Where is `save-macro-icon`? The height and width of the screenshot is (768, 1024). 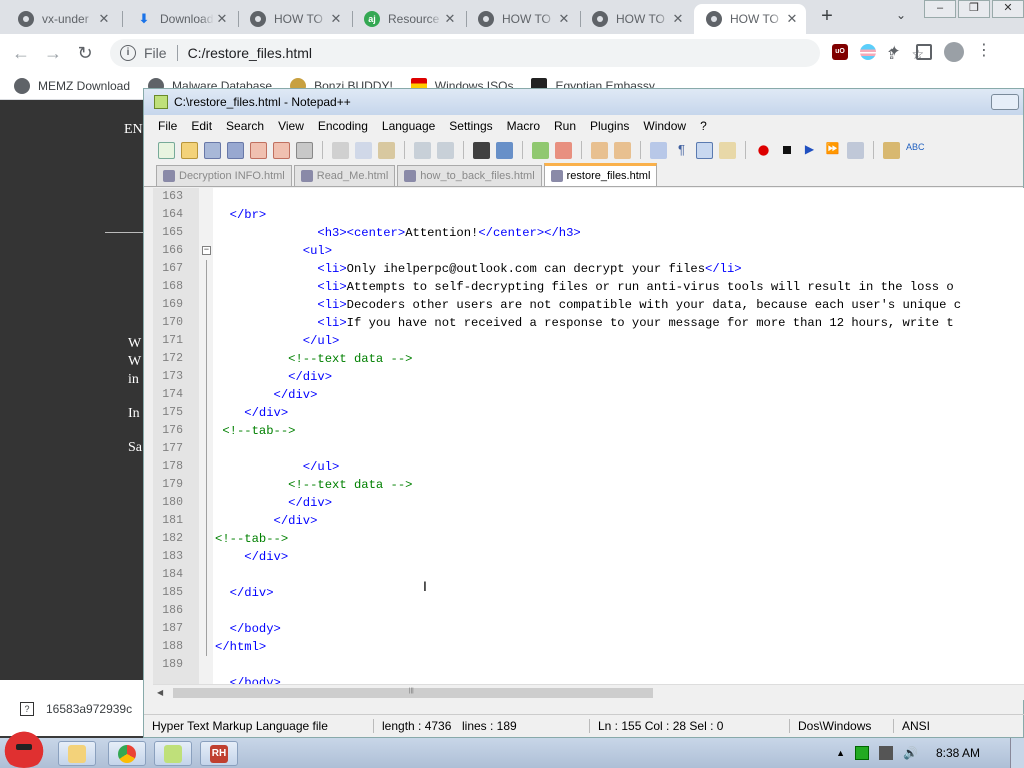
save-macro-icon is located at coordinates (855, 150).